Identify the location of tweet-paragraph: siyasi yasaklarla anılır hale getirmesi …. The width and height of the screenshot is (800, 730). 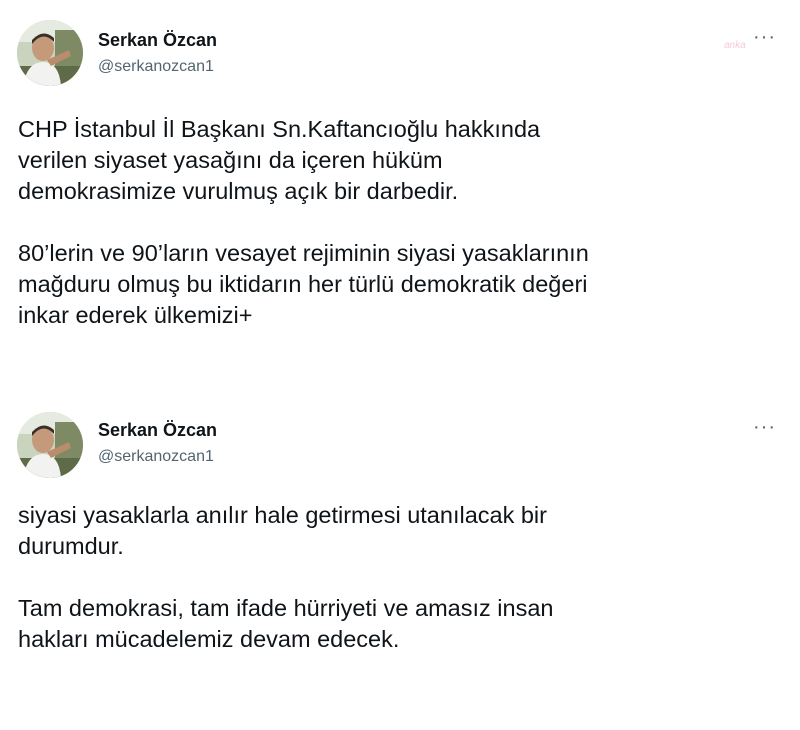
(403, 531).